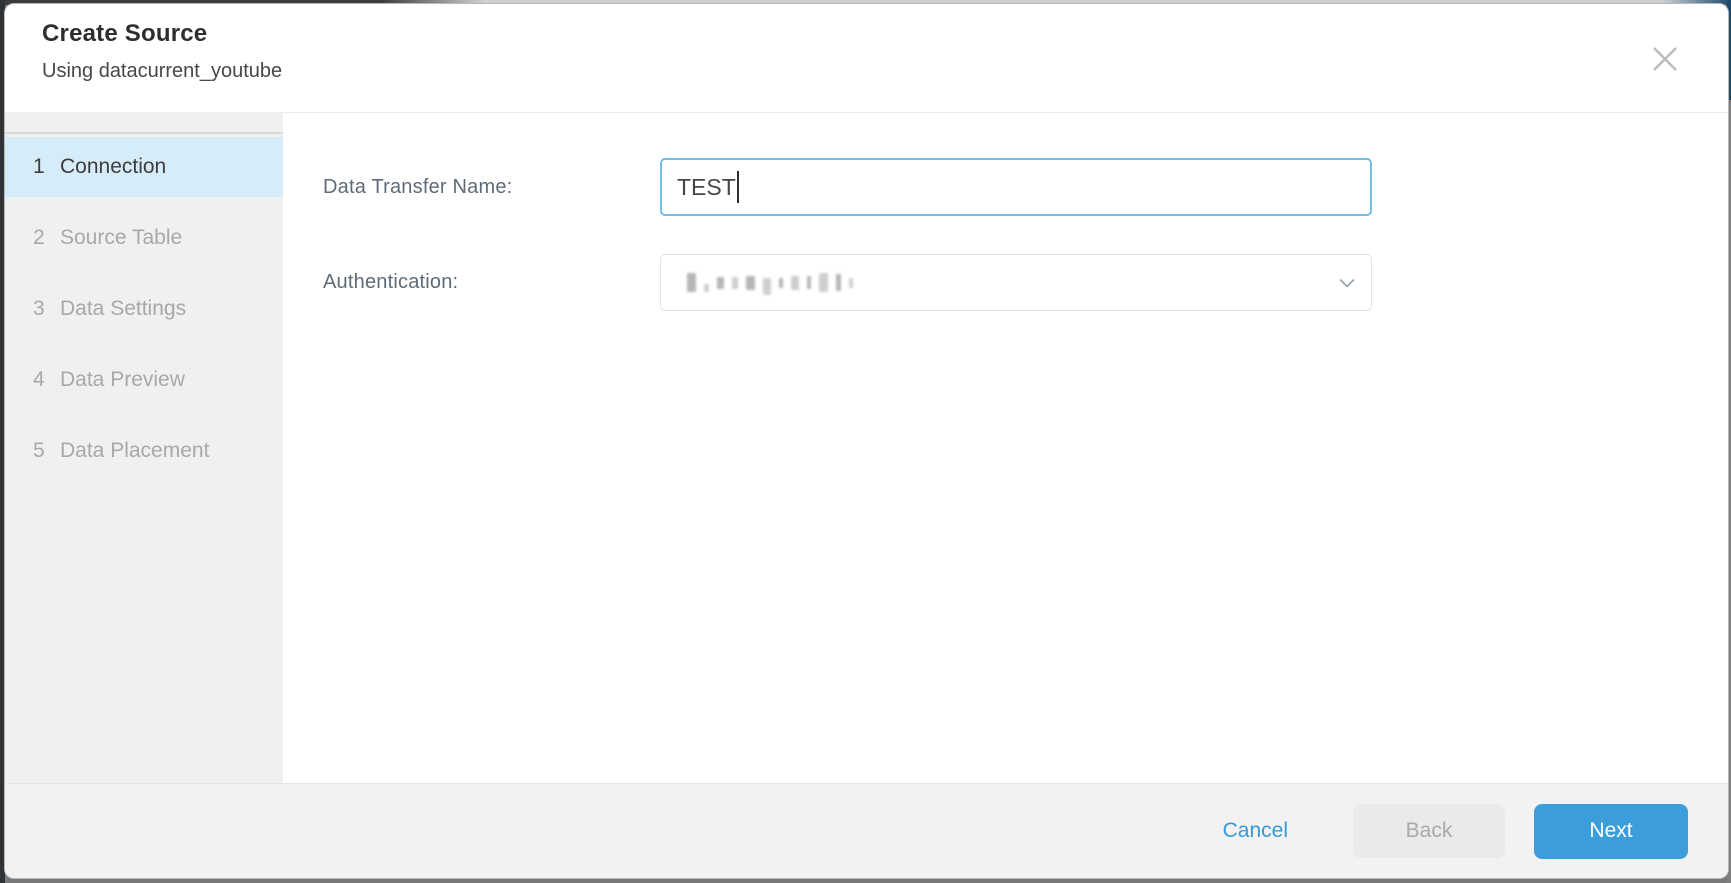 Image resolution: width=1731 pixels, height=883 pixels. I want to click on dialog-title: Create Source, so click(125, 33).